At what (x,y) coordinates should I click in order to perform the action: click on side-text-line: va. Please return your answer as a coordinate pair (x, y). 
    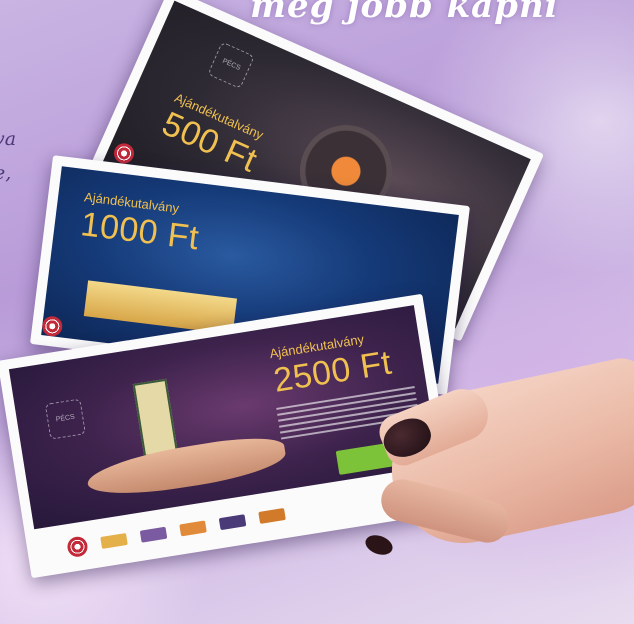
    Looking at the image, I should click on (8, 139).